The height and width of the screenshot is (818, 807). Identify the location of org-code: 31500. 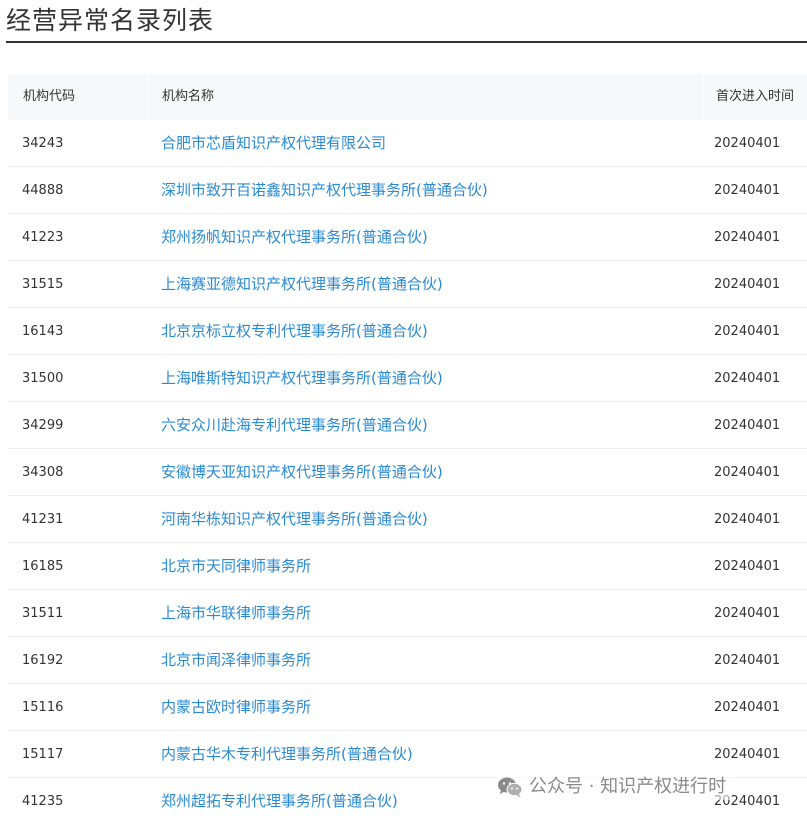
(43, 378).